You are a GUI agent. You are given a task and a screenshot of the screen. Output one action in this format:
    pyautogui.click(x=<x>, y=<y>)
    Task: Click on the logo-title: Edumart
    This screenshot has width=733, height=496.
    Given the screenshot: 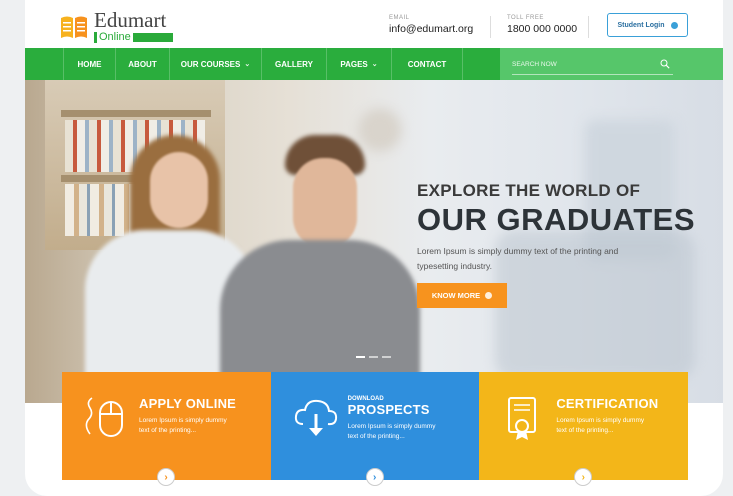 What is the action you would take?
    pyautogui.click(x=130, y=20)
    